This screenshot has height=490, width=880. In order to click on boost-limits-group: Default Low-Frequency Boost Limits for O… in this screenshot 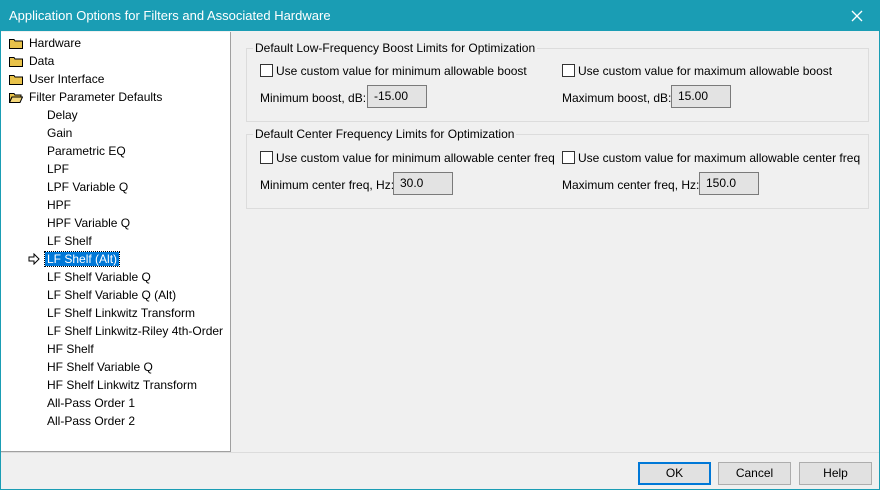, I will do `click(557, 81)`.